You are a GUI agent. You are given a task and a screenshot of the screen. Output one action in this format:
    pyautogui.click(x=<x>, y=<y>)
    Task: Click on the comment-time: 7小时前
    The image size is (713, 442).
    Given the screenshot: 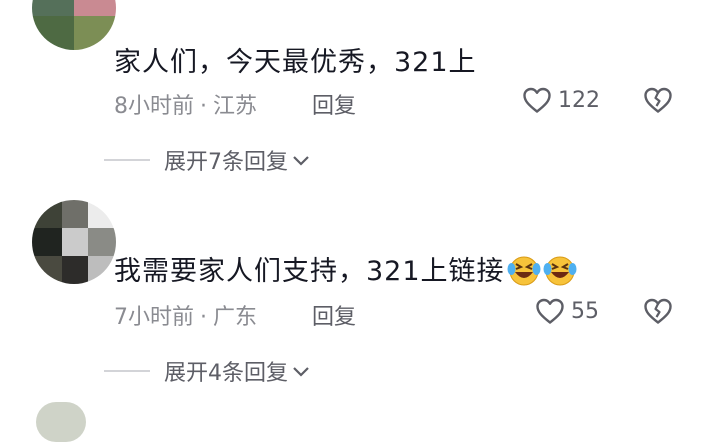 What is the action you would take?
    pyautogui.click(x=154, y=317)
    